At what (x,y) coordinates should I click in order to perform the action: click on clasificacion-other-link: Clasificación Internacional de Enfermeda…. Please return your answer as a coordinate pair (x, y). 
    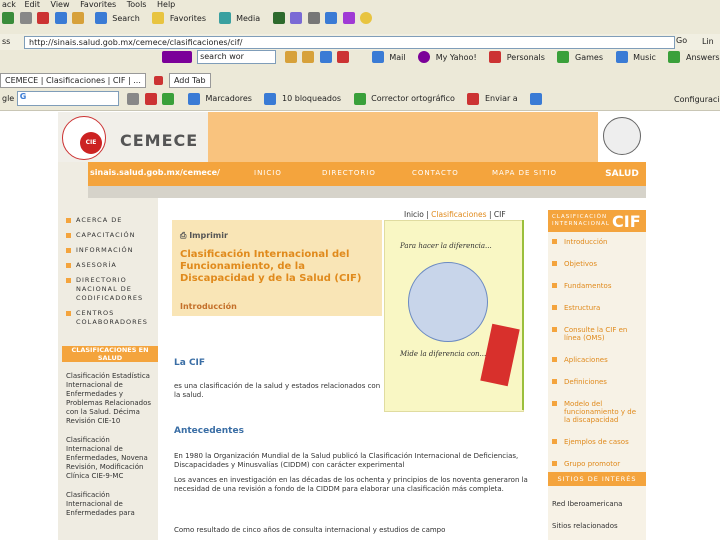
    Looking at the image, I should click on (111, 504).